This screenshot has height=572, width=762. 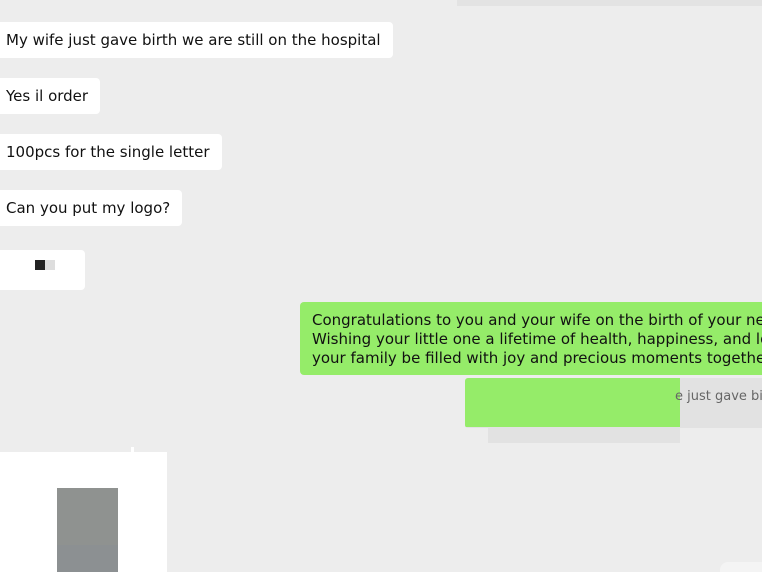 What do you see at coordinates (50, 265) in the screenshot?
I see `image-thumbnail-light` at bounding box center [50, 265].